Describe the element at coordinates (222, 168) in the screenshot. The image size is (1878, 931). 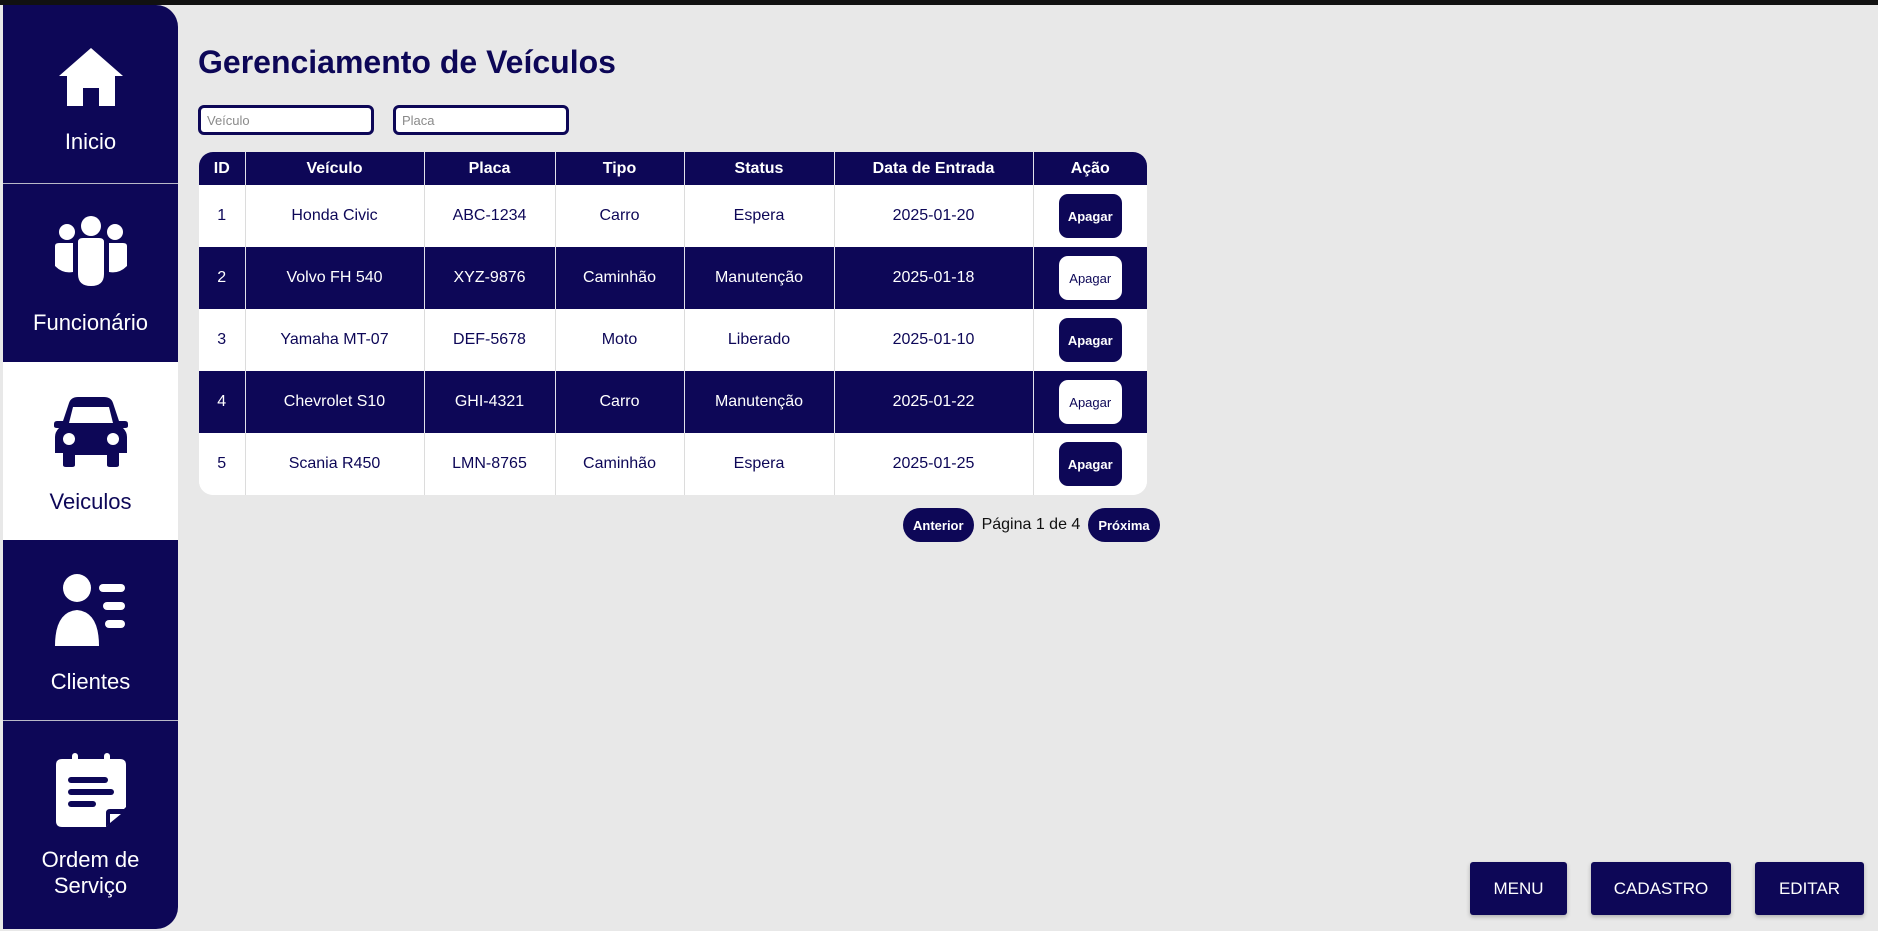
I see `column-header-id: ID` at that location.